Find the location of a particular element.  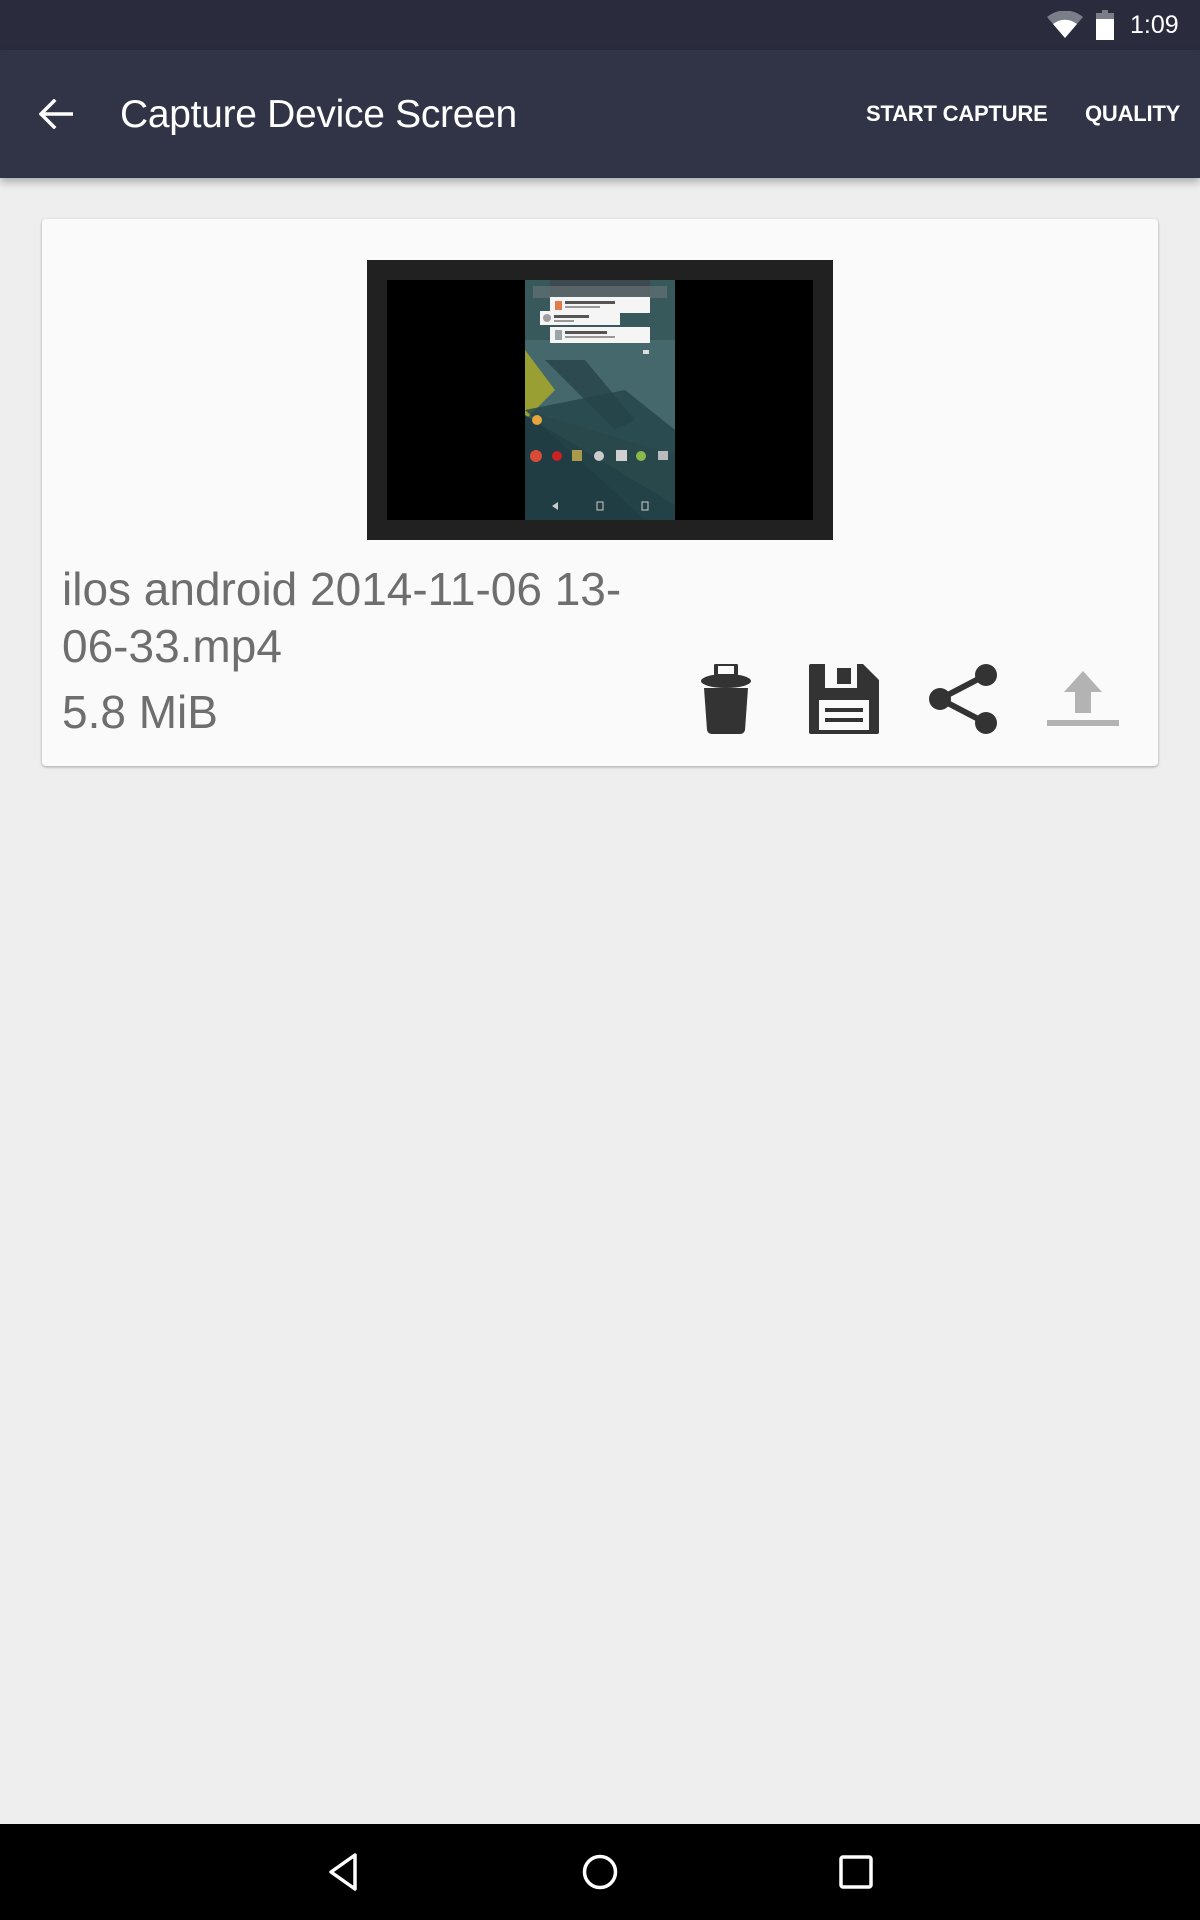

nav-recents-button is located at coordinates (856, 1872).